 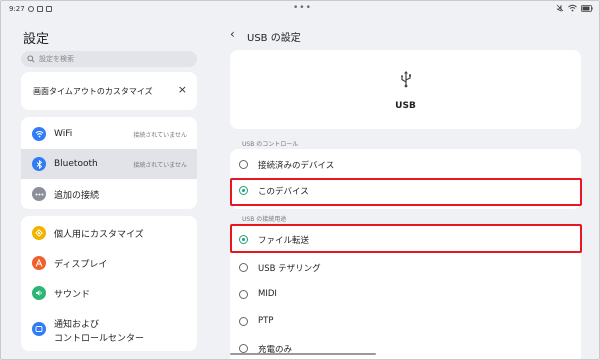 I want to click on settings-search, so click(x=109, y=59).